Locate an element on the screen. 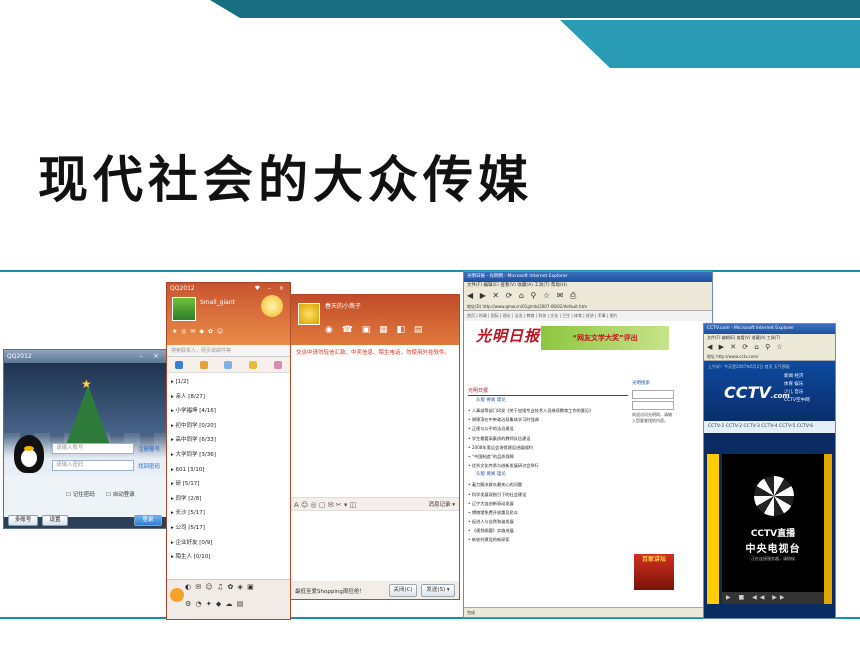 This screenshot has width=860, height=645. message-history-area is located at coordinates (375, 428).